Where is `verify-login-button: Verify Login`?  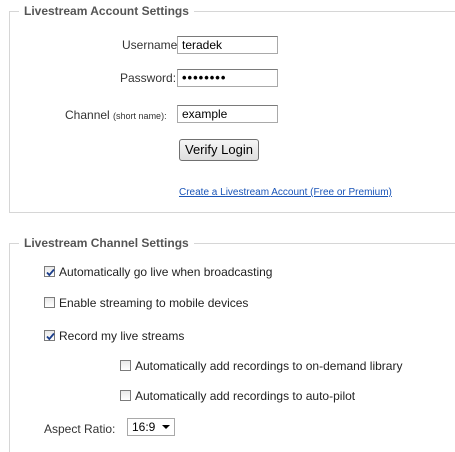 verify-login-button: Verify Login is located at coordinates (219, 150).